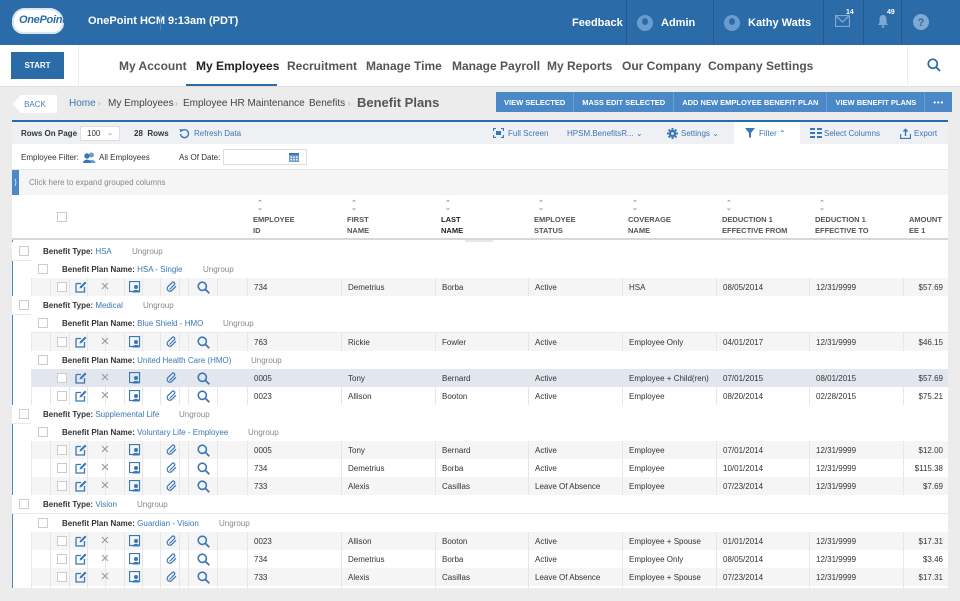  Describe the element at coordinates (168, 523) in the screenshot. I see `group-value: Guardian - Vision` at that location.